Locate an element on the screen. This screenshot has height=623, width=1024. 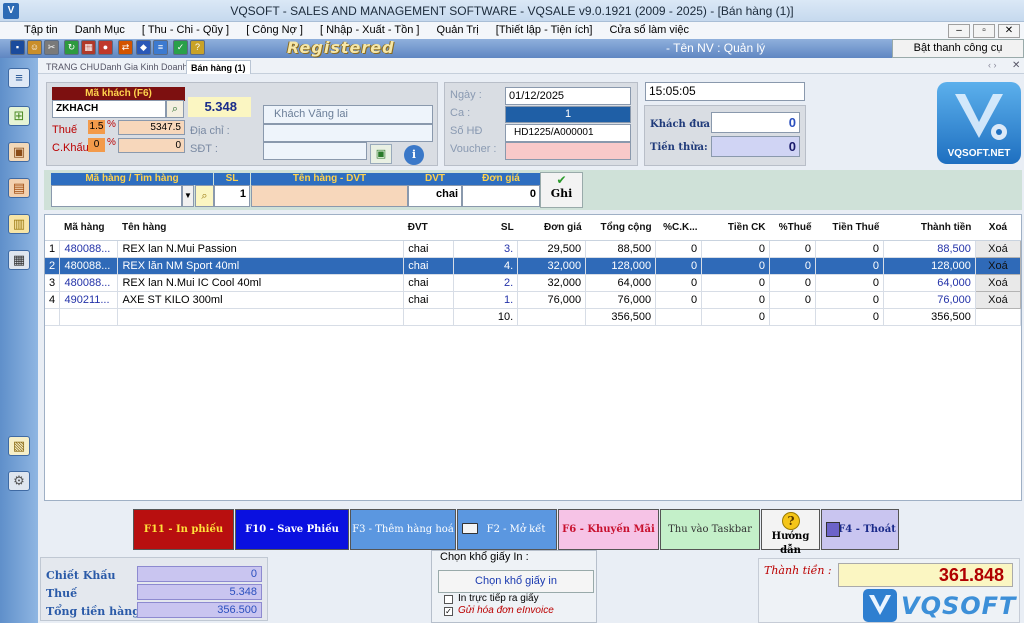
menu-settings: [Thiết lập - Tiện ích] is located at coordinates (544, 30).